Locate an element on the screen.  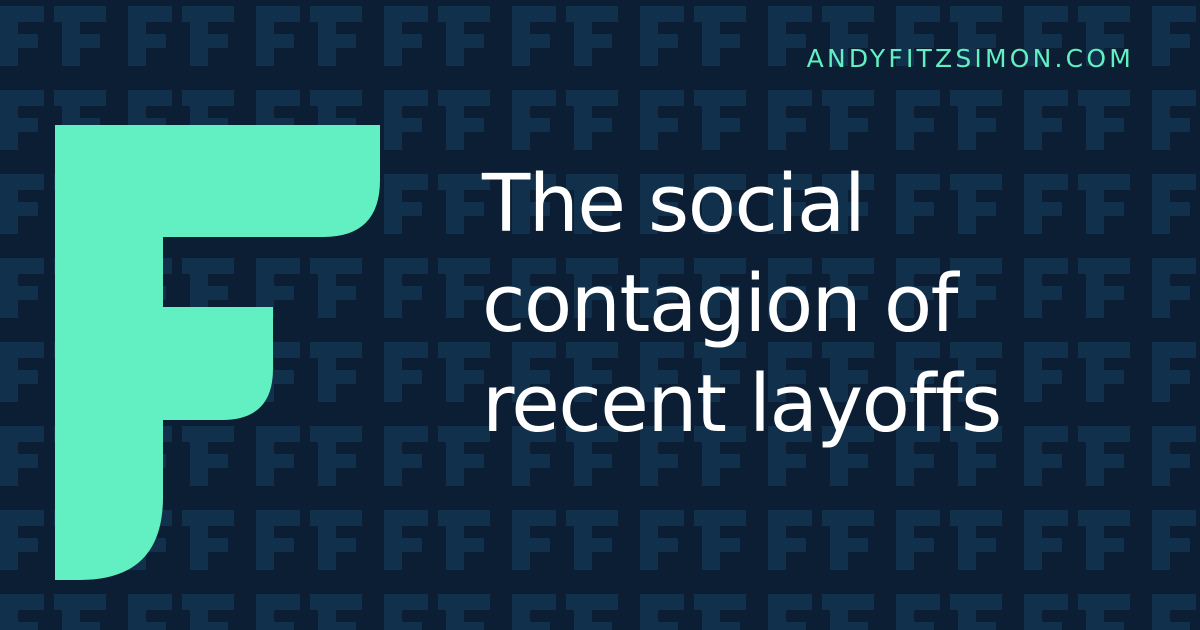
headline-line-2: contagion of is located at coordinates (720, 304).